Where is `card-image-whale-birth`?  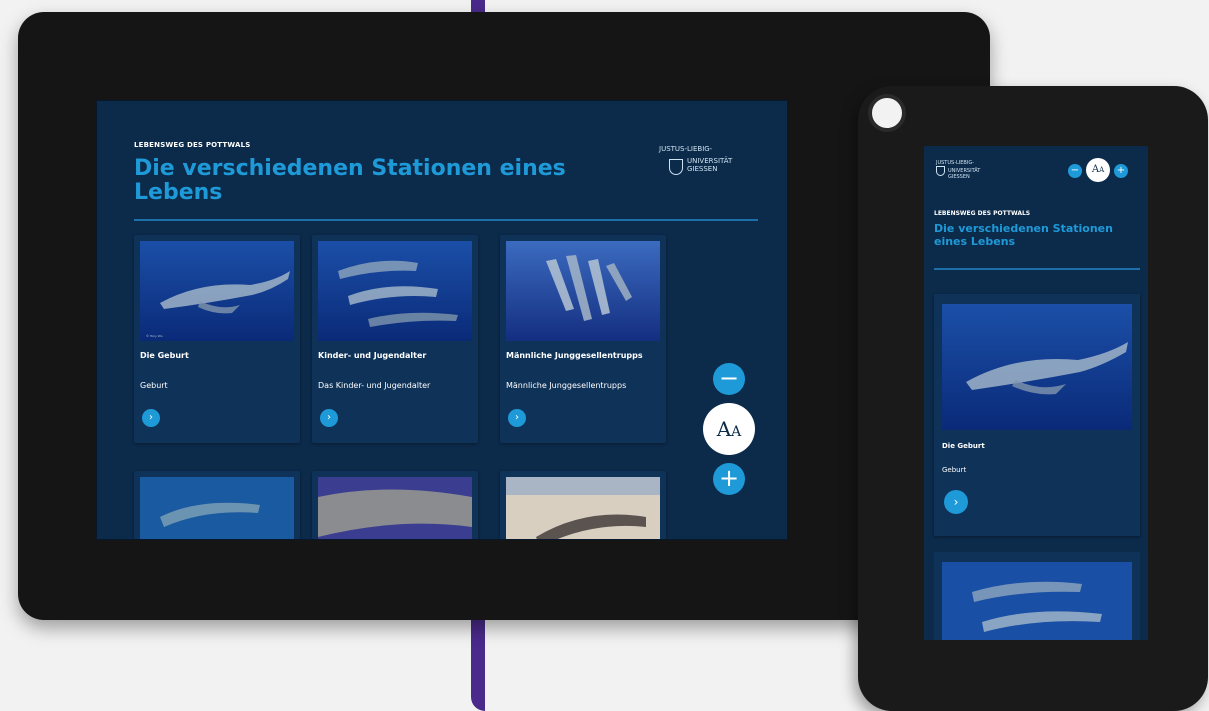
card-image-whale-birth is located at coordinates (1037, 367).